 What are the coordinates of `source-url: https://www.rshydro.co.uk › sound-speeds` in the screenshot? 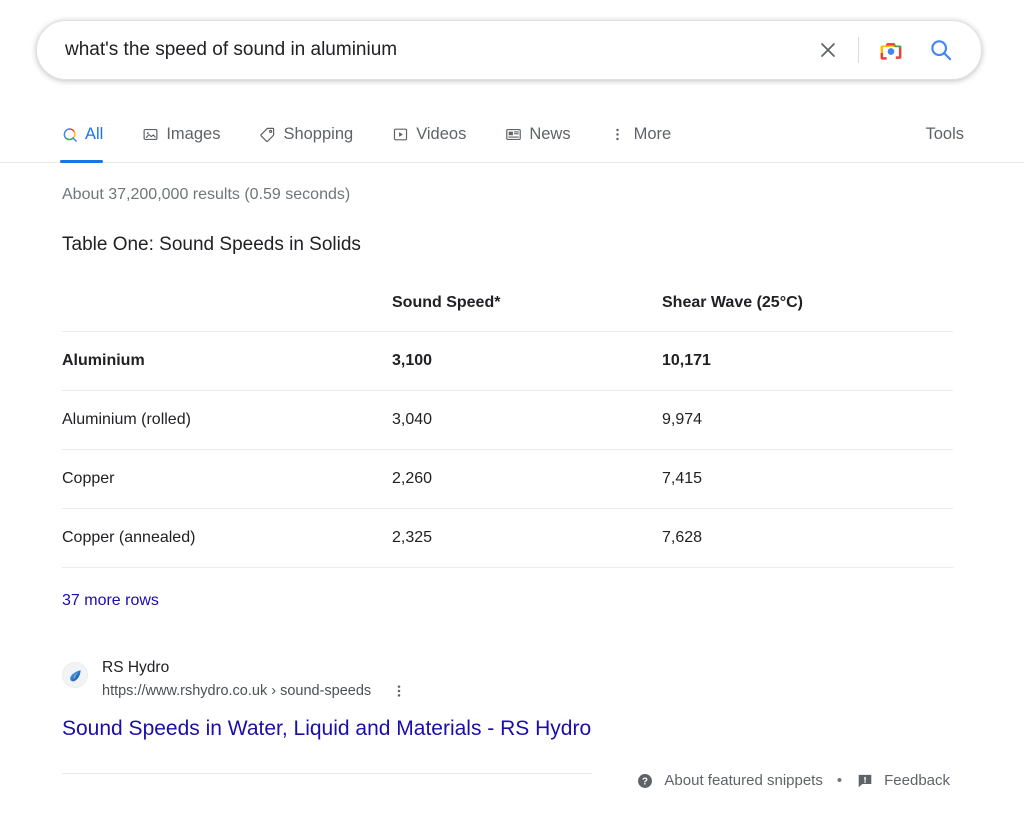 It's located at (237, 691).